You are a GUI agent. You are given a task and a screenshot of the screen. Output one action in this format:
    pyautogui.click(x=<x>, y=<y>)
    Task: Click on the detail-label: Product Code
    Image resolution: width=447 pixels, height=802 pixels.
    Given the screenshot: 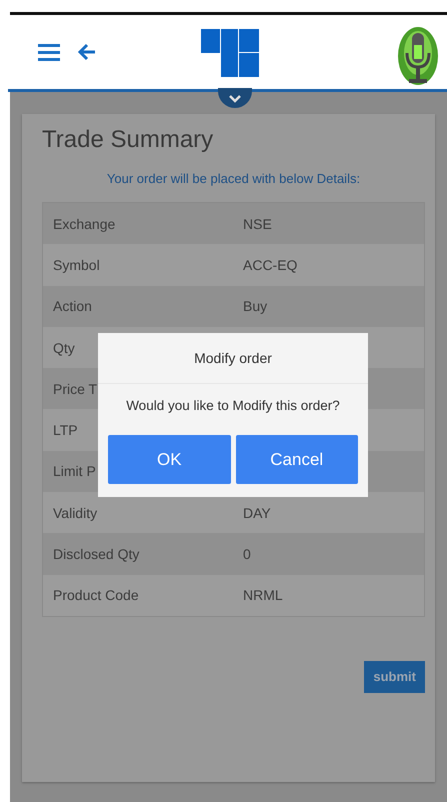 What is the action you would take?
    pyautogui.click(x=96, y=595)
    